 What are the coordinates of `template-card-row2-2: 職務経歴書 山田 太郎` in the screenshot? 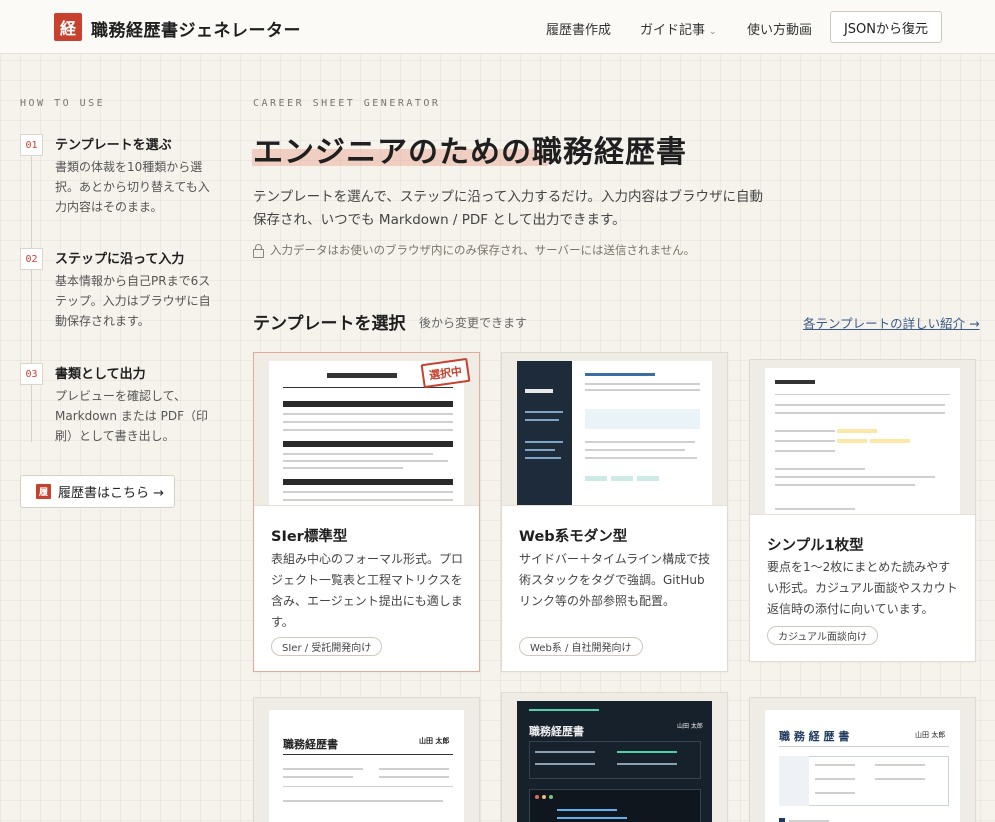 It's located at (614, 757).